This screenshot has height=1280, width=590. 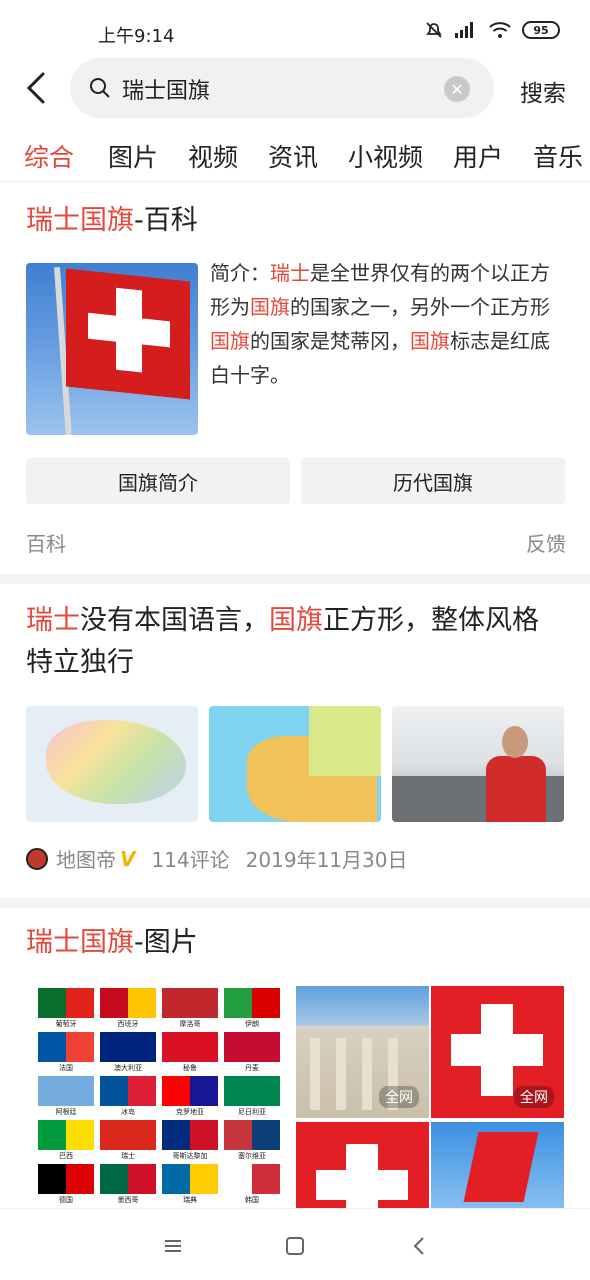 I want to click on flag-thumb: 葡萄牙, so click(x=66, y=1010).